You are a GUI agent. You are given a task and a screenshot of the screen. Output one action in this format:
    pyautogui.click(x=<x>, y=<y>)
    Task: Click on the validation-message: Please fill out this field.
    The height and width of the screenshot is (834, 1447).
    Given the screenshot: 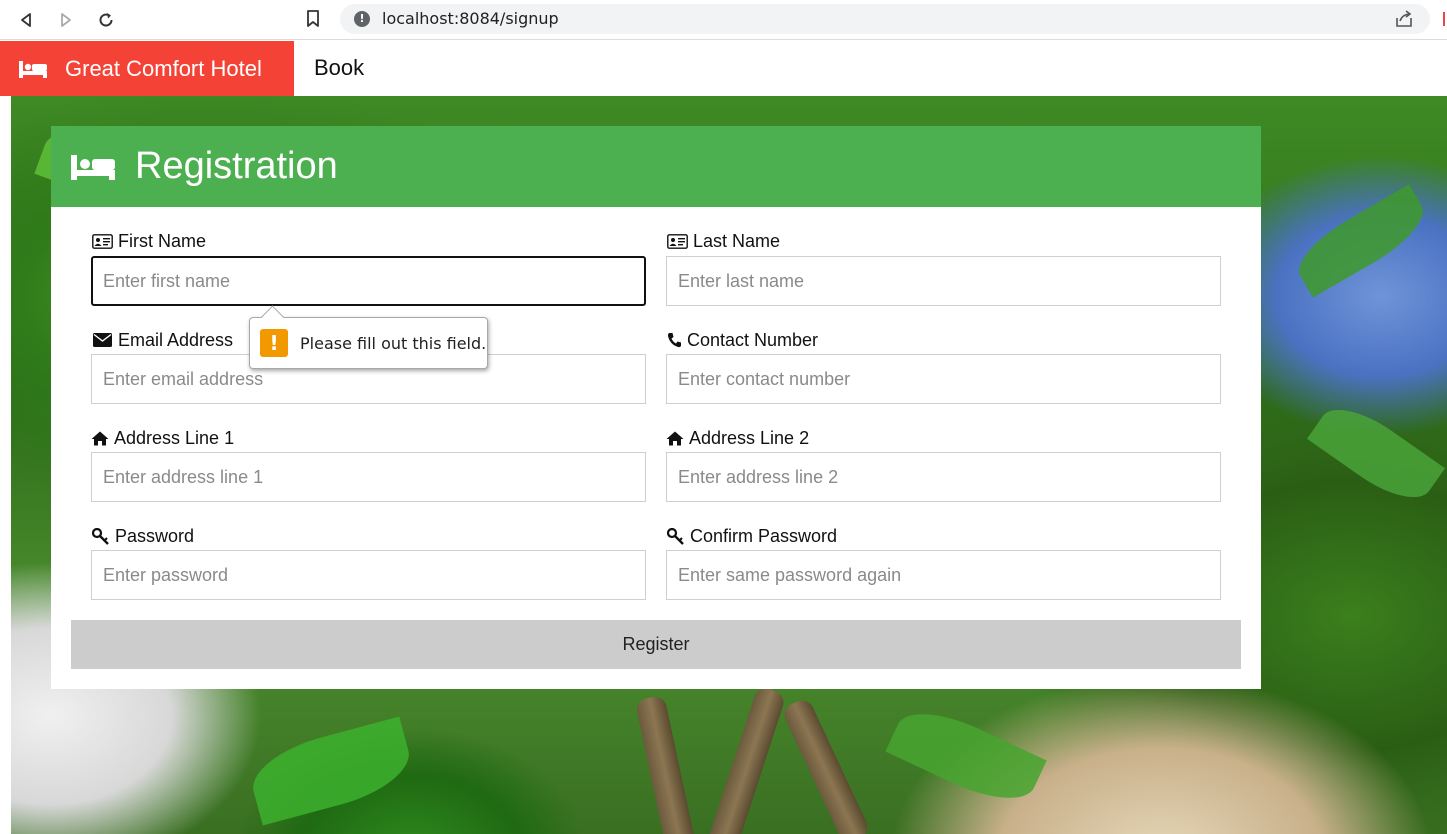 What is the action you would take?
    pyautogui.click(x=393, y=343)
    